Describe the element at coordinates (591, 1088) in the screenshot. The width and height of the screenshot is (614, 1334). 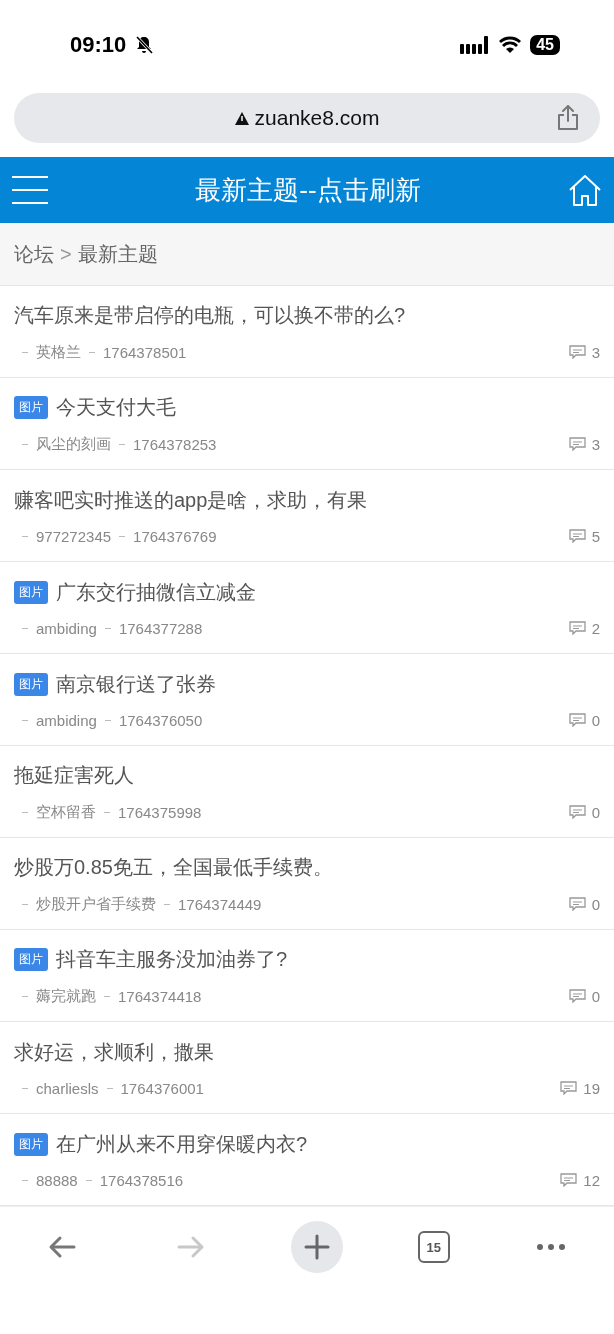
I see `reply-count: 19` at that location.